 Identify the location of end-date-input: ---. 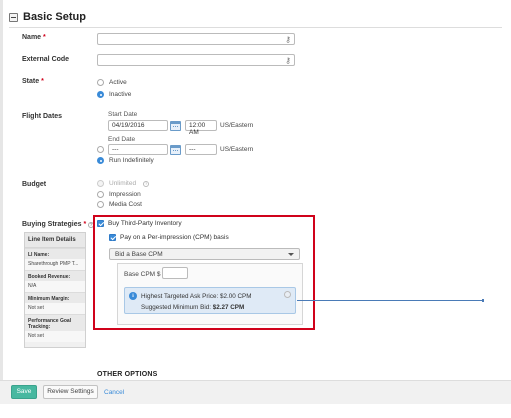
(138, 149).